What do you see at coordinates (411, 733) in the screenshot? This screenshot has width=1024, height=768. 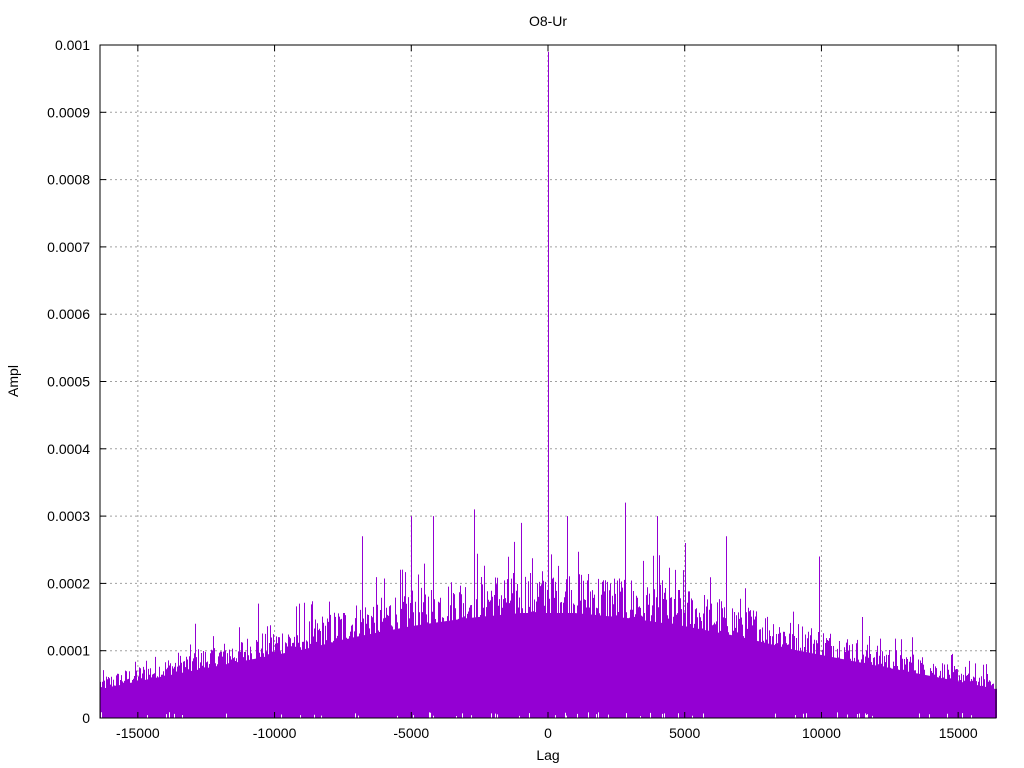 I see `x-tick-label: -5000` at bounding box center [411, 733].